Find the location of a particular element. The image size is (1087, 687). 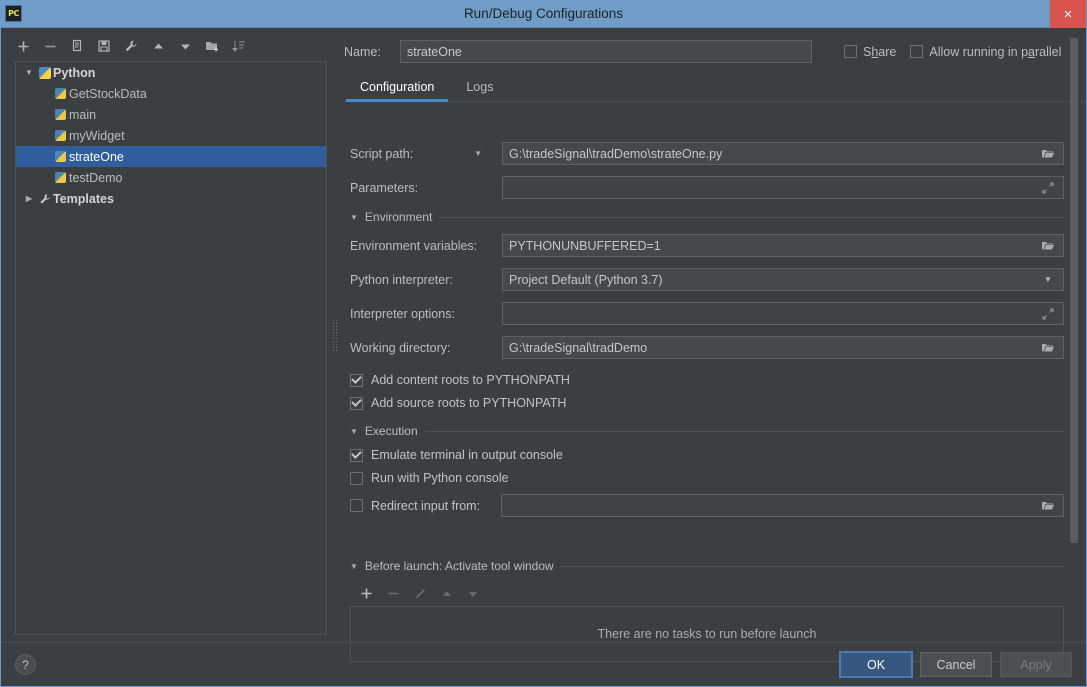

working-directory-input: G:\tradeSignal\tradDemo is located at coordinates (783, 347).